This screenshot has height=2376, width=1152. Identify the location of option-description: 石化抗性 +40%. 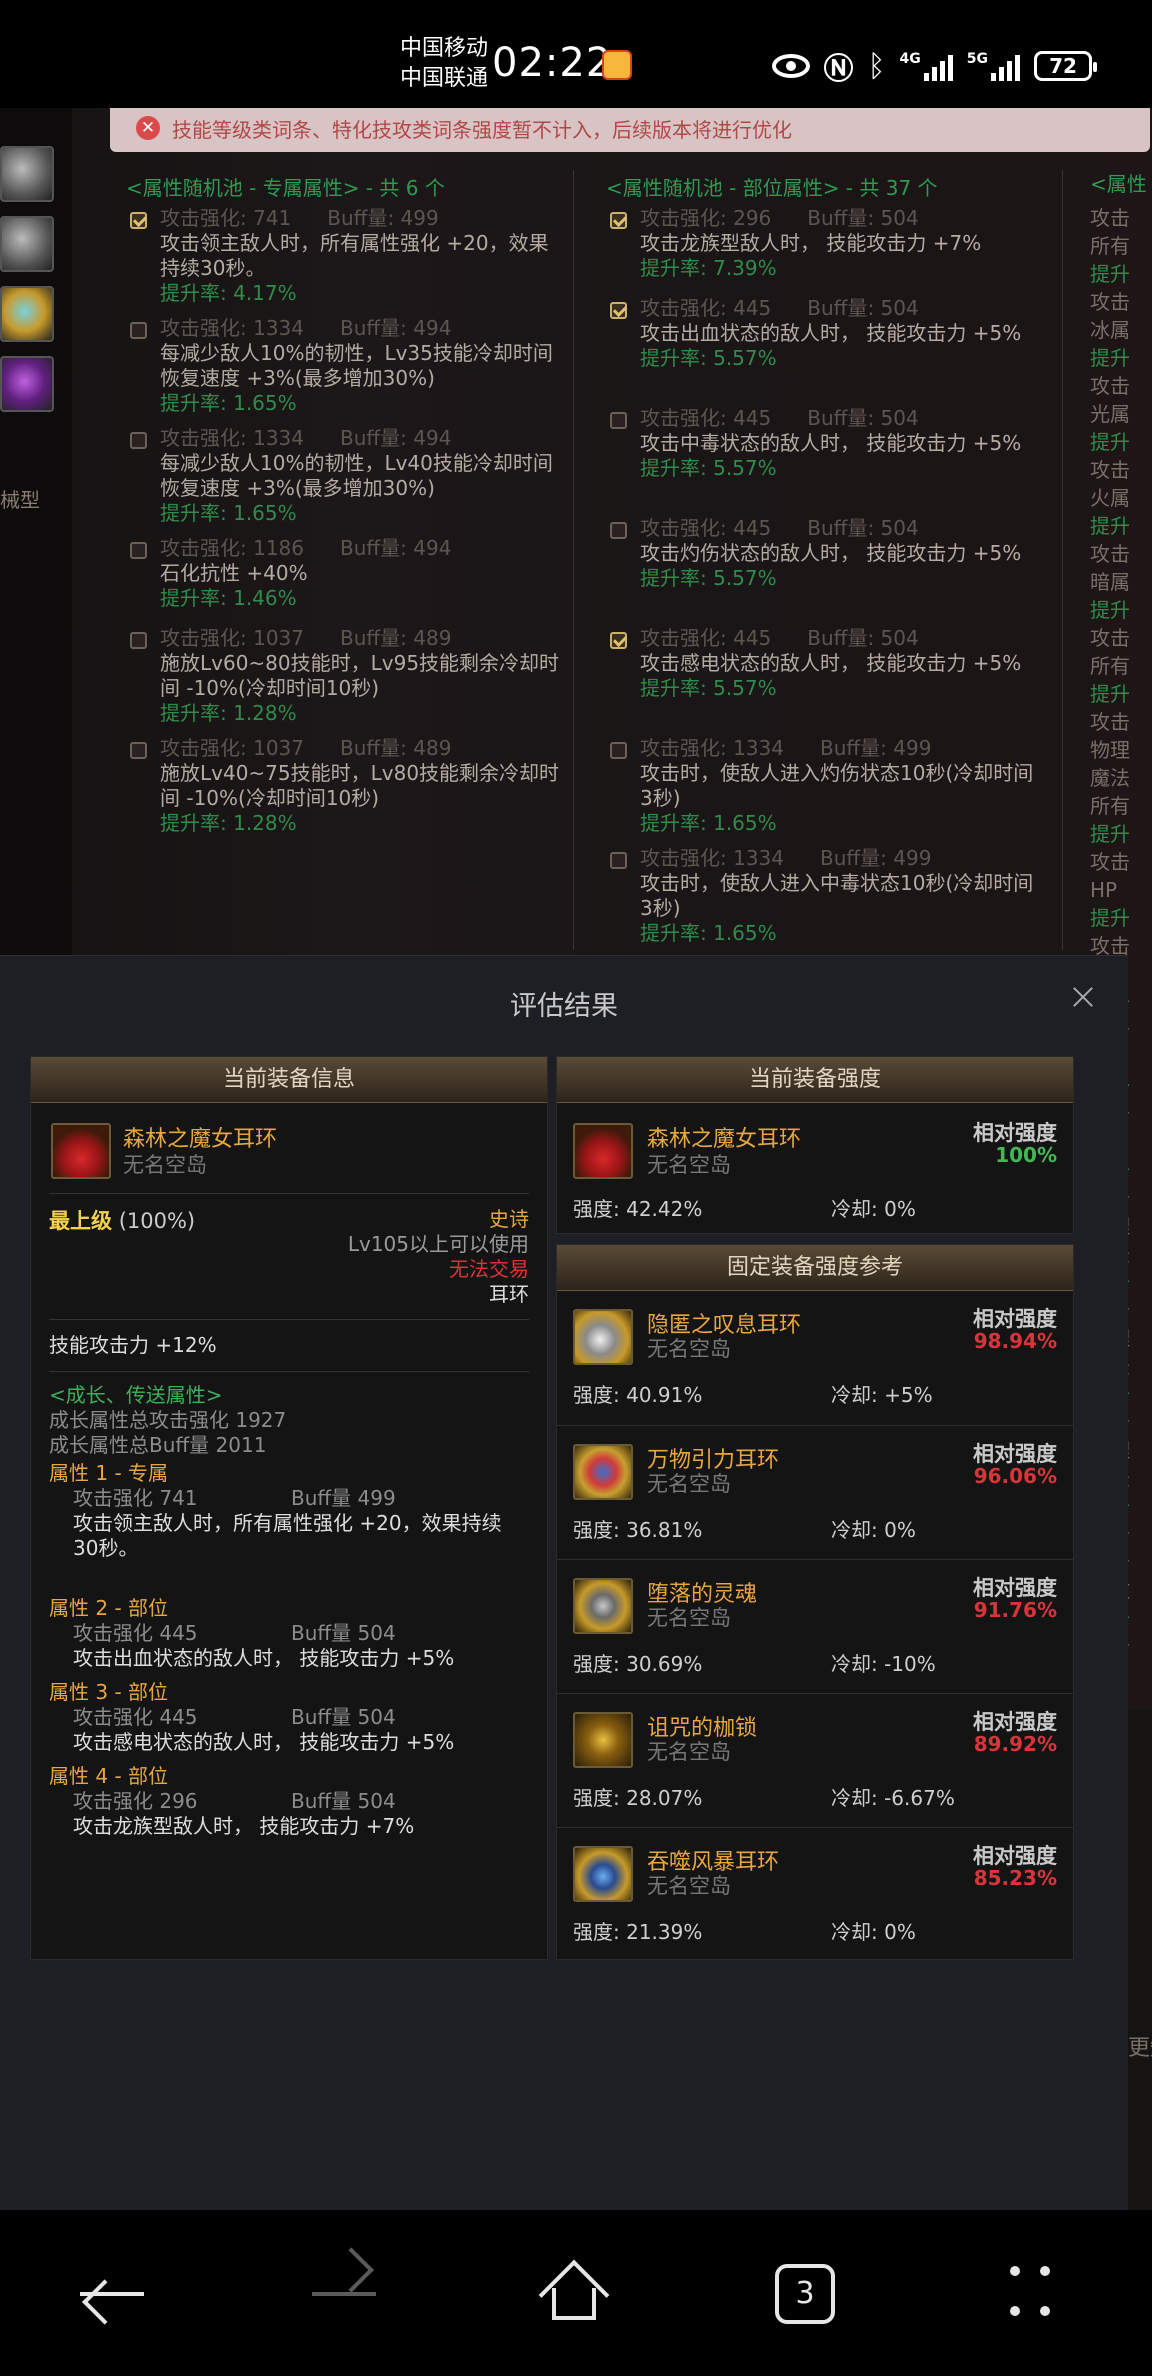
(234, 573).